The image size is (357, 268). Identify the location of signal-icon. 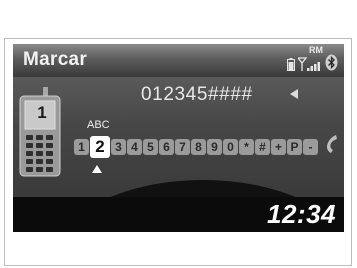
(309, 64).